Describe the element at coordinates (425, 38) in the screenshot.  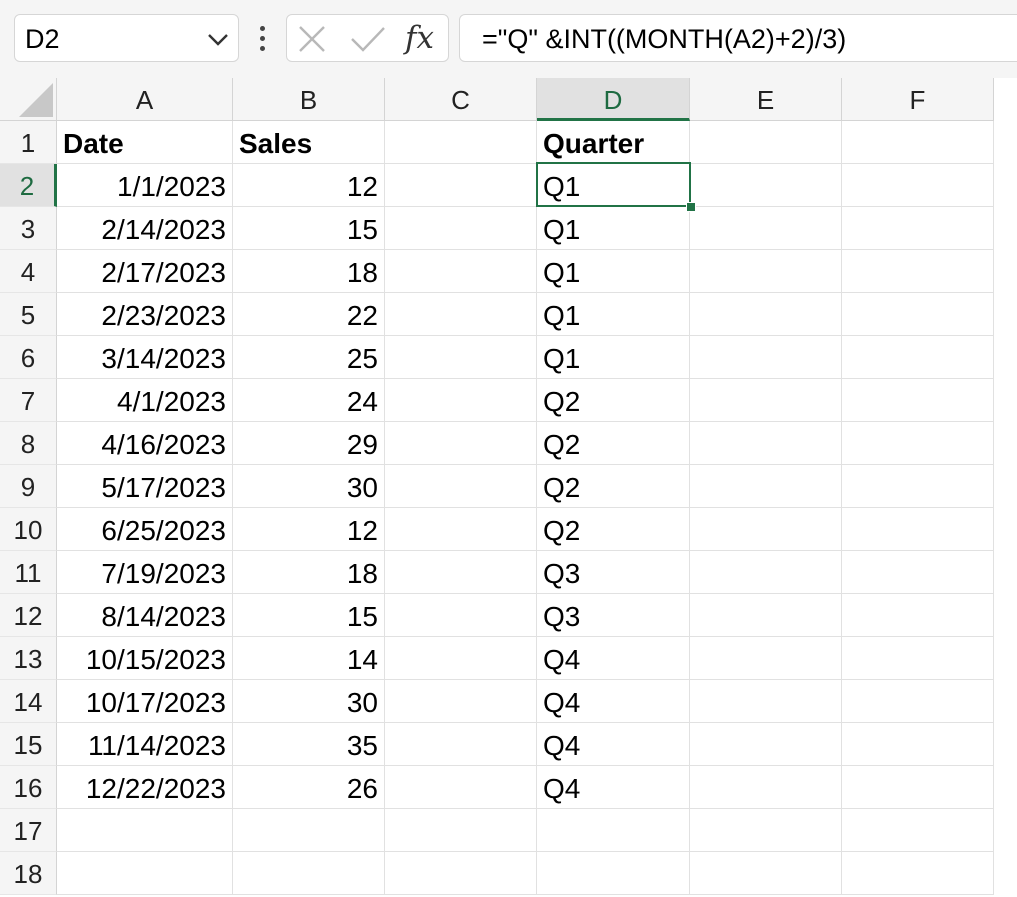
I see `fx-icon: fx` at that location.